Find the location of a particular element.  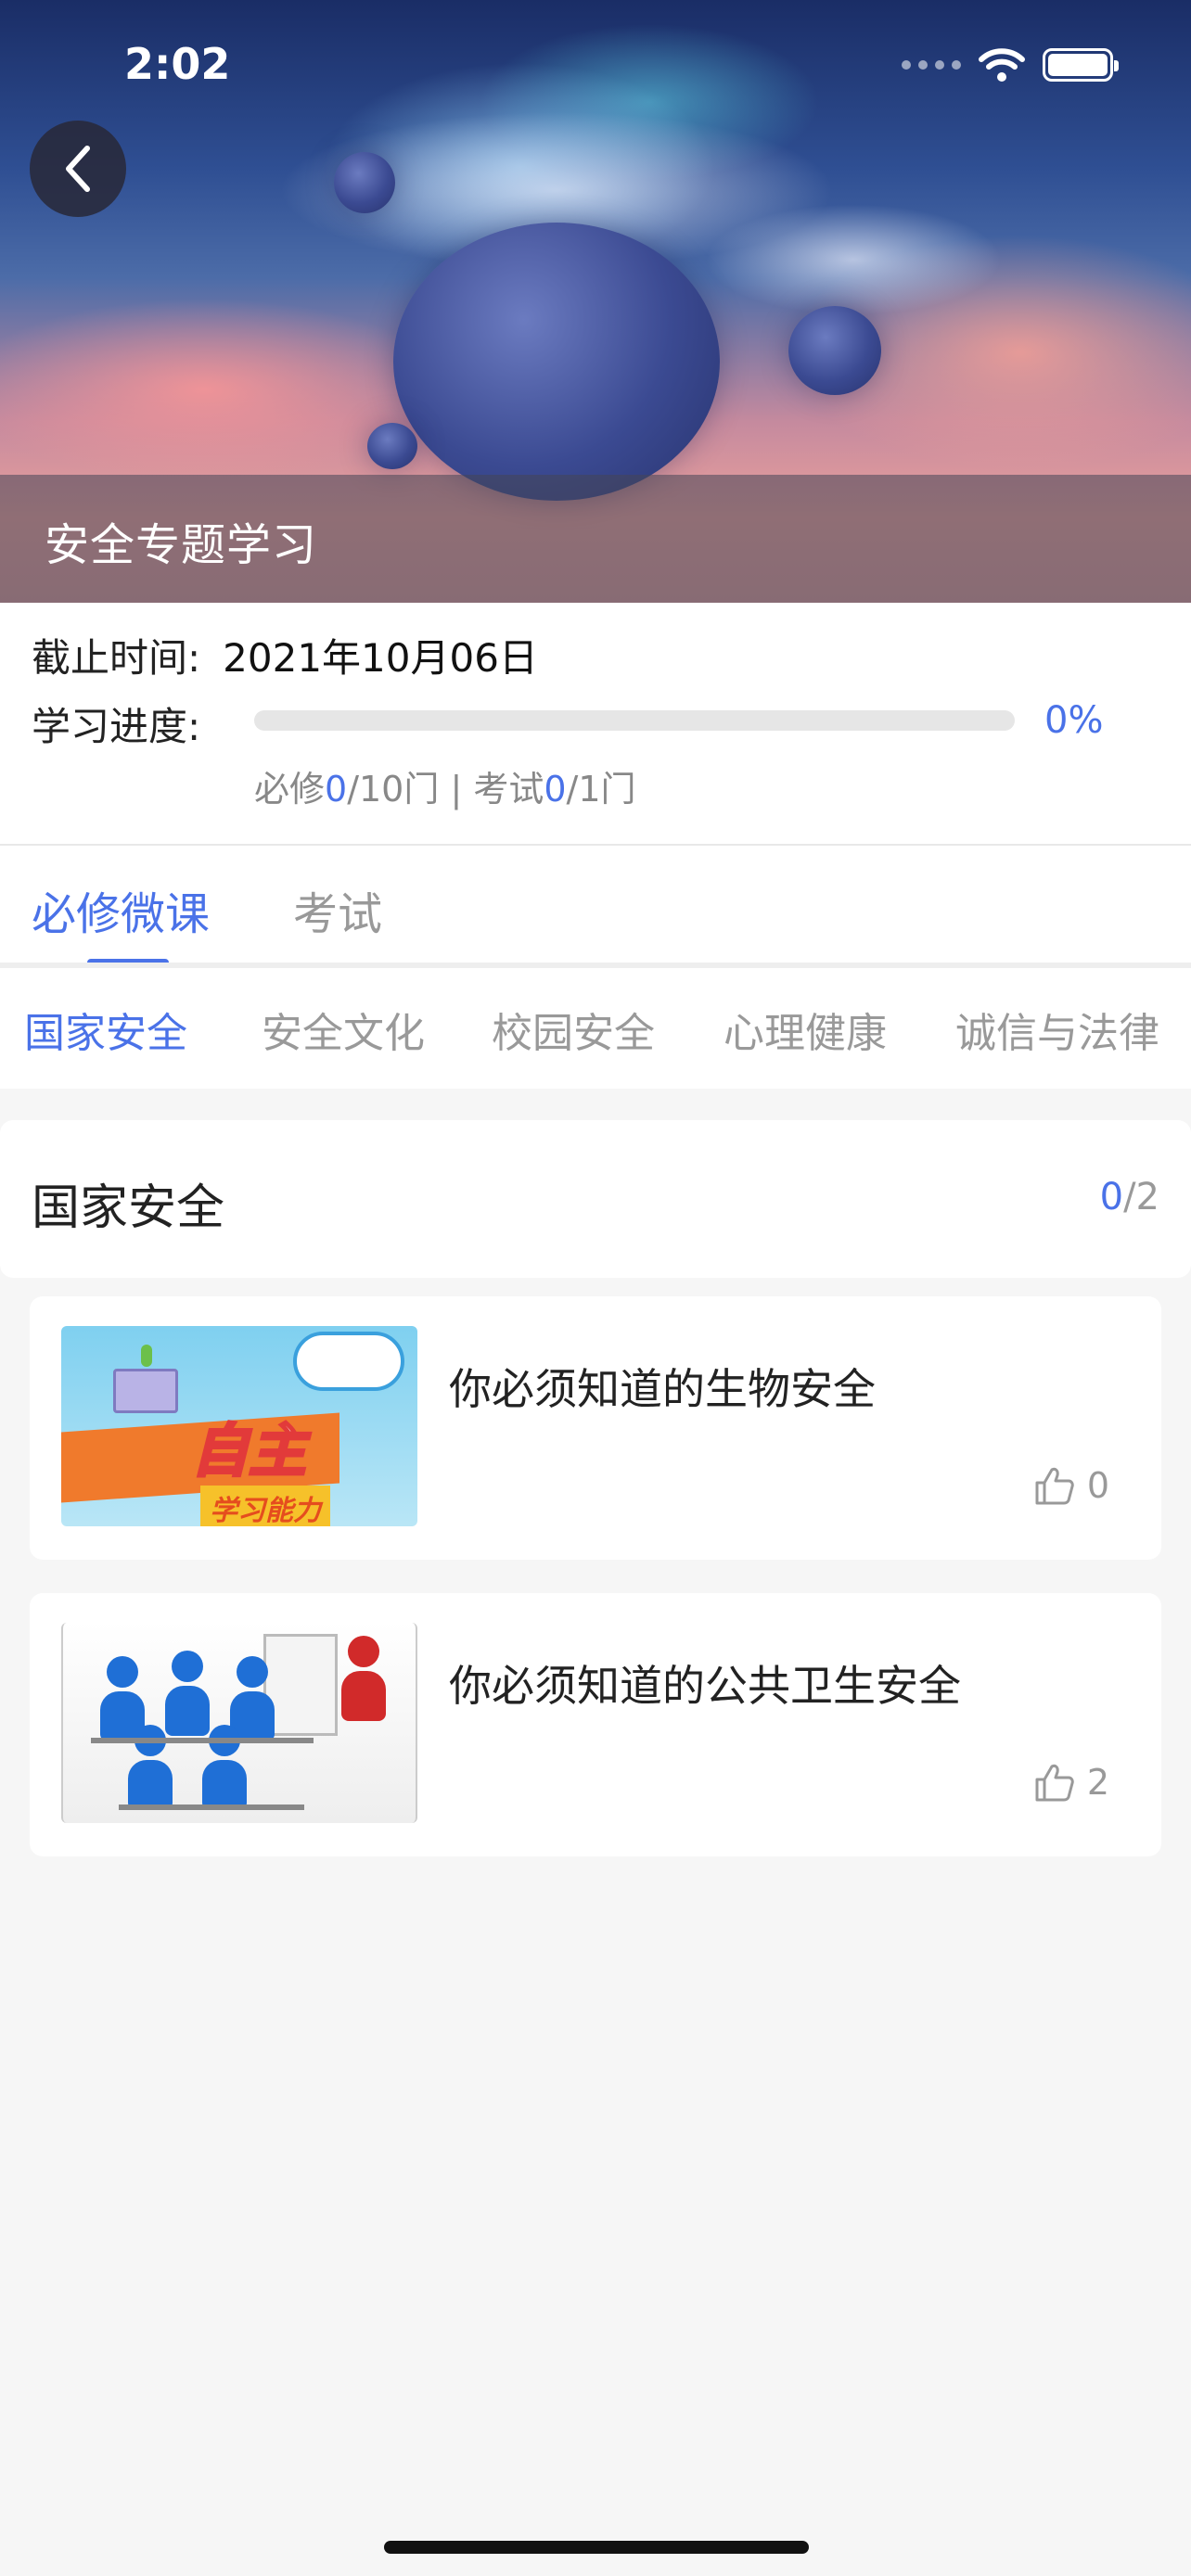

student-figure is located at coordinates (187, 1693).